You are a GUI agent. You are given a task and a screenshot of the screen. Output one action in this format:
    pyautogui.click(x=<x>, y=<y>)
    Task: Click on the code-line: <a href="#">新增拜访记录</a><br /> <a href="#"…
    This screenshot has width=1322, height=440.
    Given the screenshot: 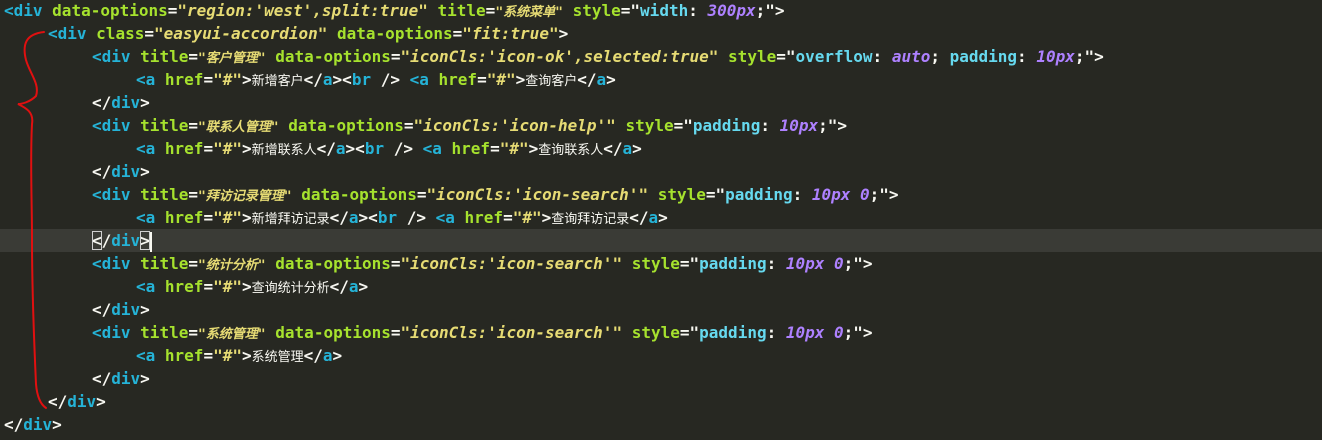 What is the action you would take?
    pyautogui.click(x=402, y=217)
    